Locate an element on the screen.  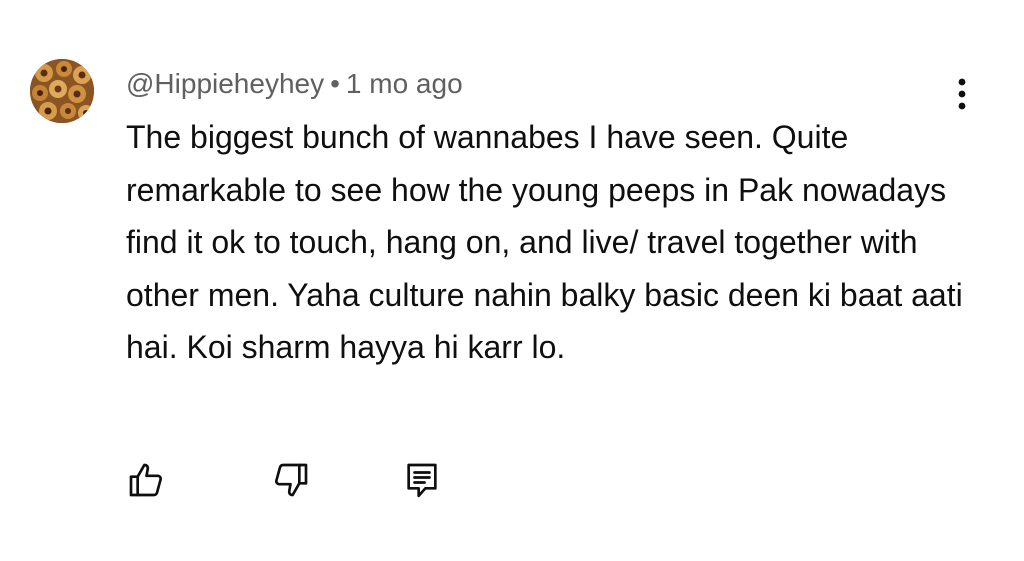
avatar is located at coordinates (62, 91).